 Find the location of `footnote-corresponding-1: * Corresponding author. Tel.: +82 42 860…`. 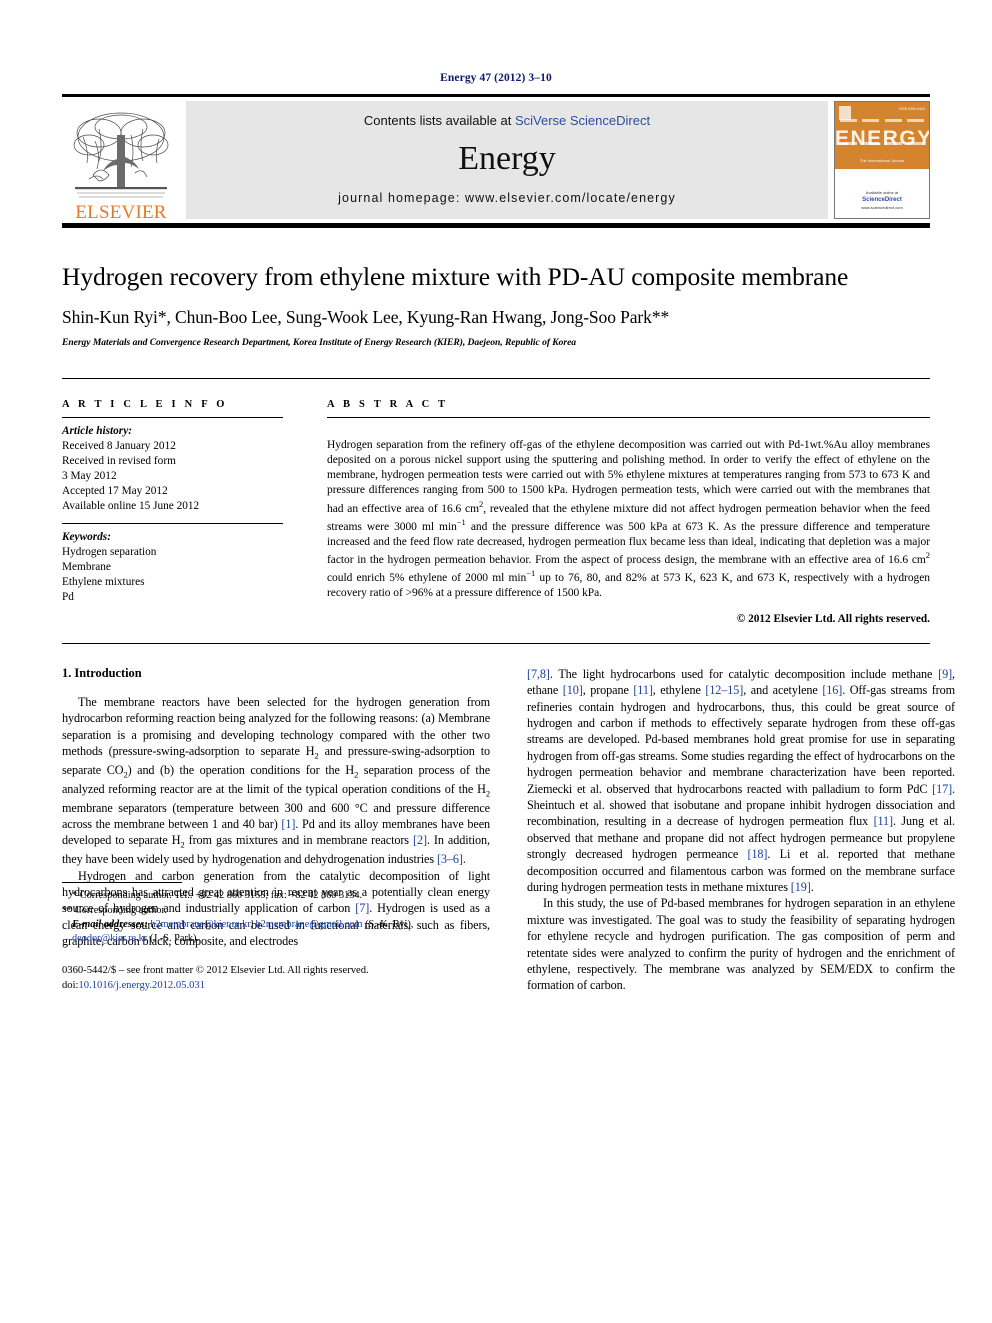

footnote-corresponding-1: * Corresponding author. Tel.: +82 42 860… is located at coordinates (217, 896).